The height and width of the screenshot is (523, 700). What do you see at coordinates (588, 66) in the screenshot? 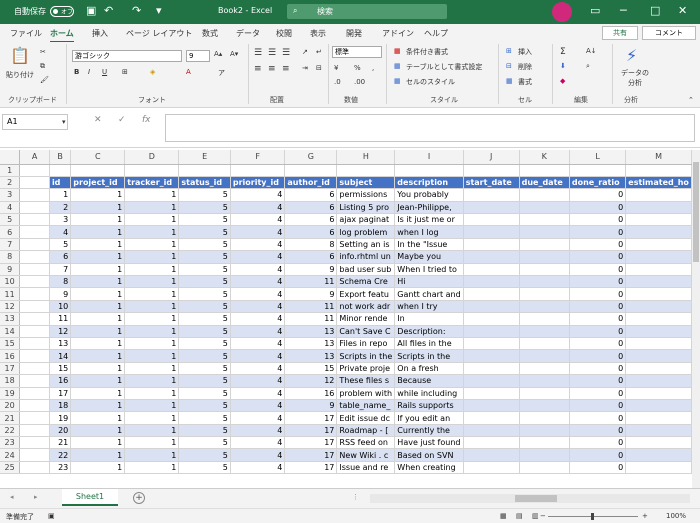
I see `find-select-icon: ⌕` at bounding box center [588, 66].